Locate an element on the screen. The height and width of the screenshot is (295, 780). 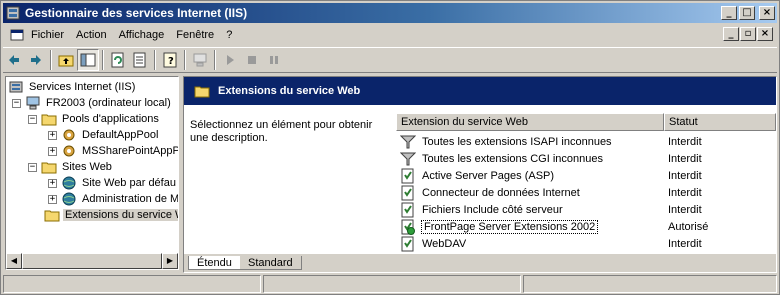
tree-horizontal-scrollbar: ◀ ▶ is located at coordinates (92, 261).